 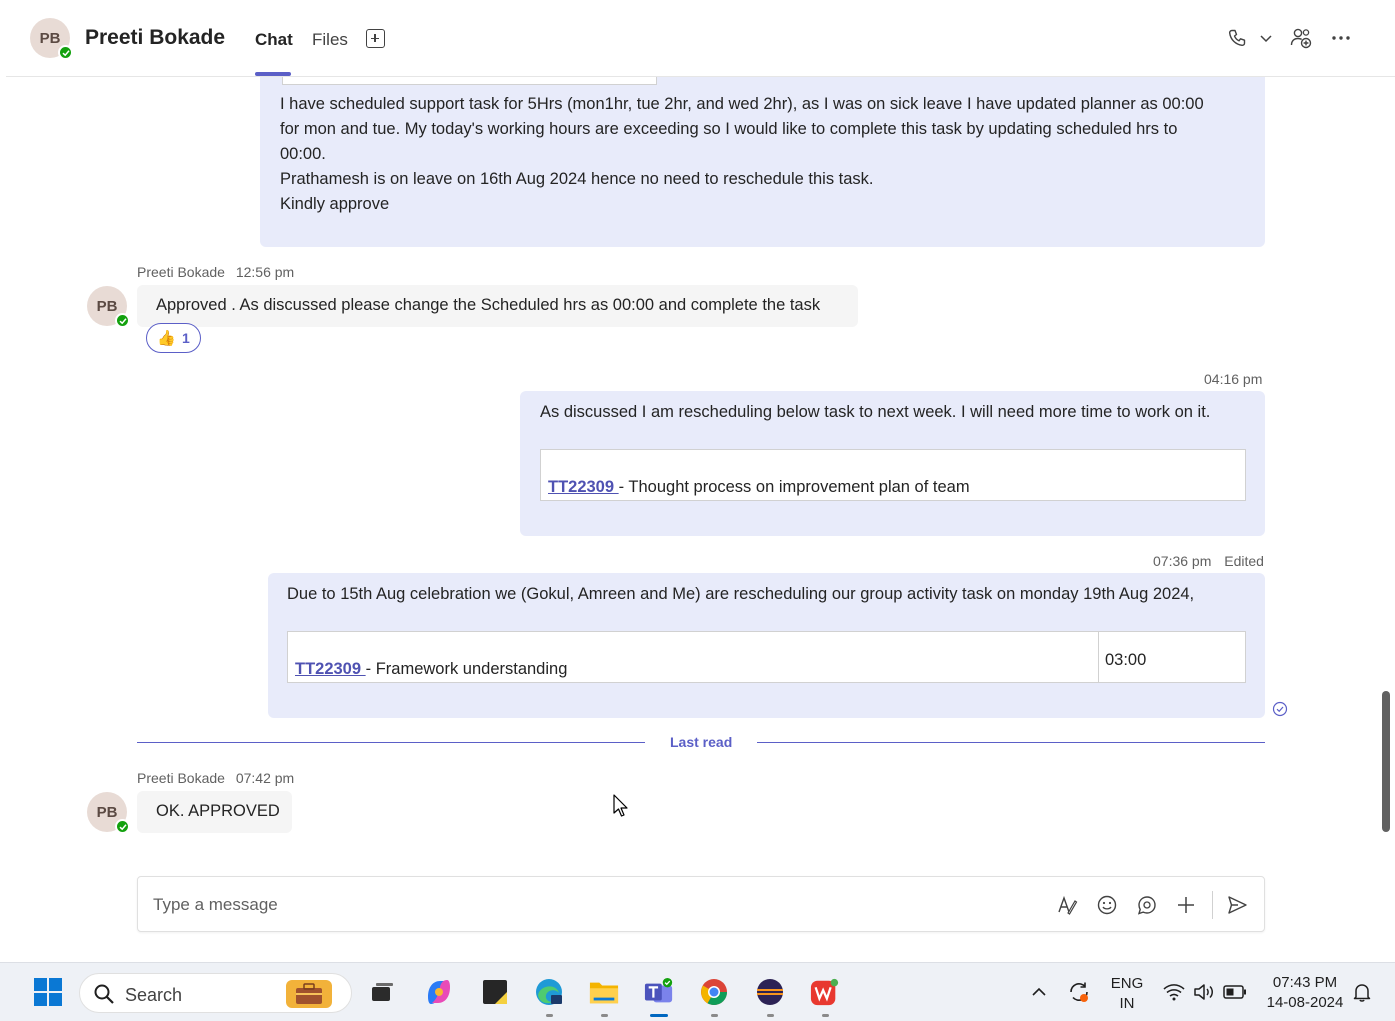 I want to click on message-timestamp: 07:36 pm, so click(x=1182, y=561).